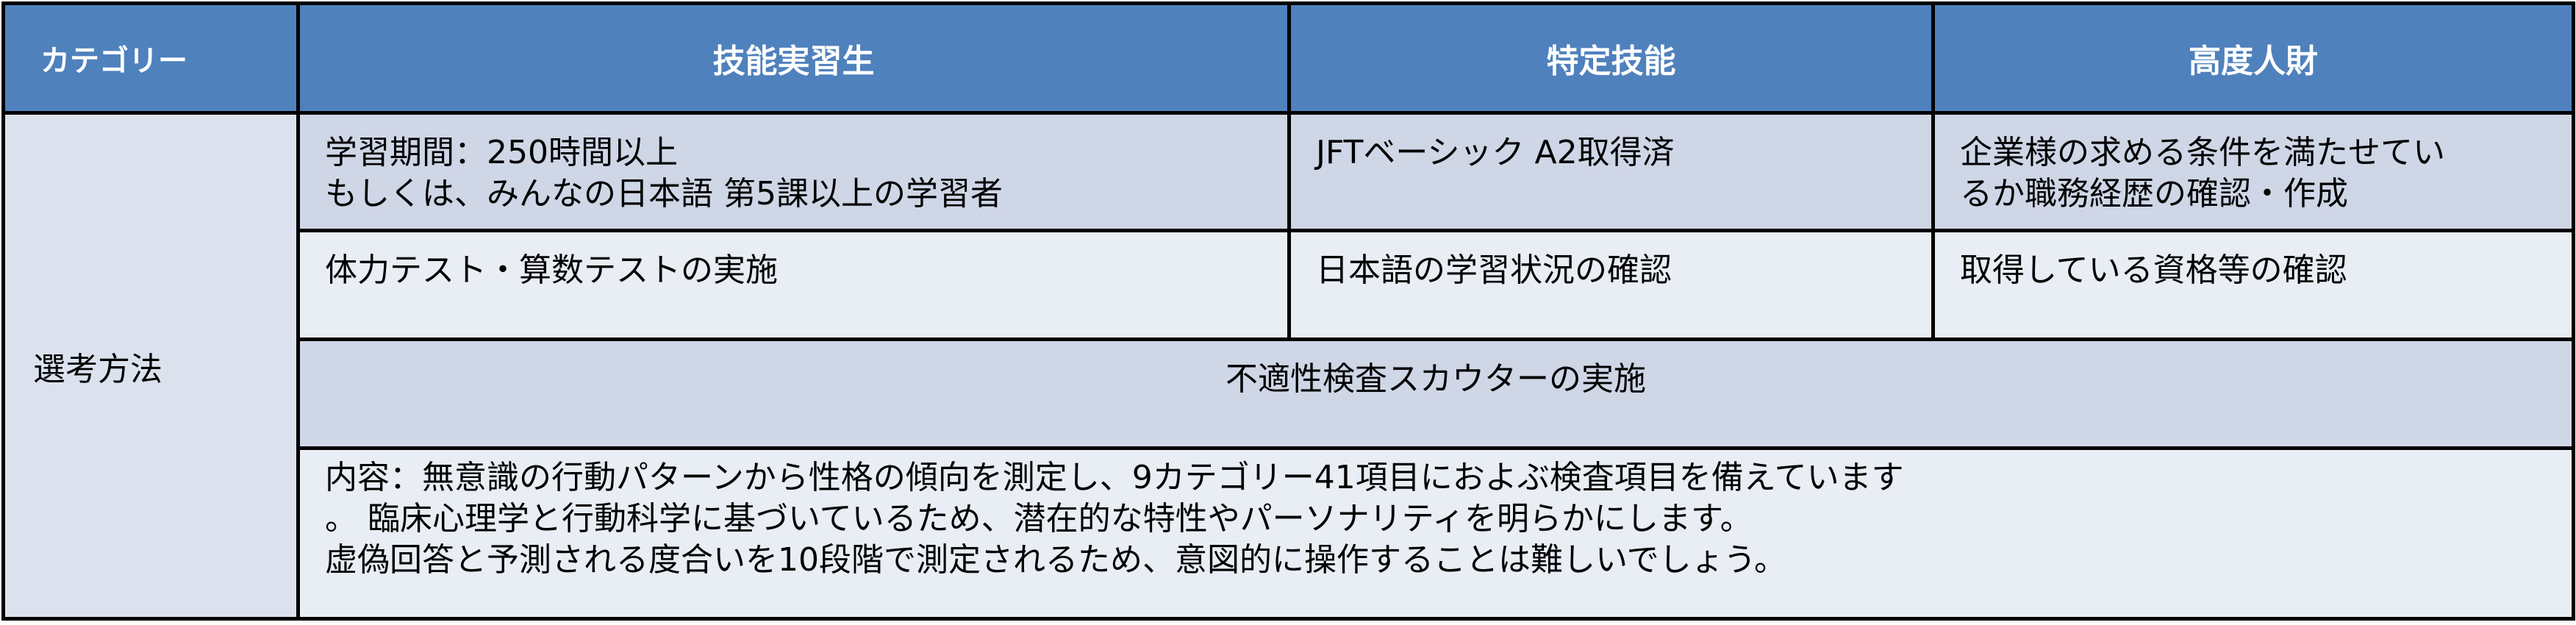 The image size is (2576, 625). I want to click on cell-line: 企業様の求める条件を満たせてい, so click(2202, 153).